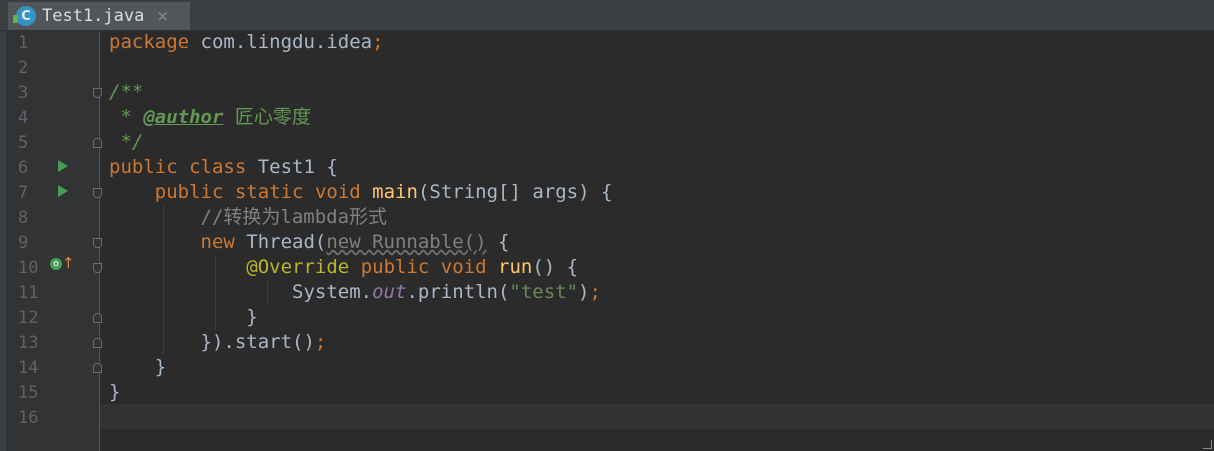 The width and height of the screenshot is (1214, 451). Describe the element at coordinates (515, 267) in the screenshot. I see `method-name: run` at that location.